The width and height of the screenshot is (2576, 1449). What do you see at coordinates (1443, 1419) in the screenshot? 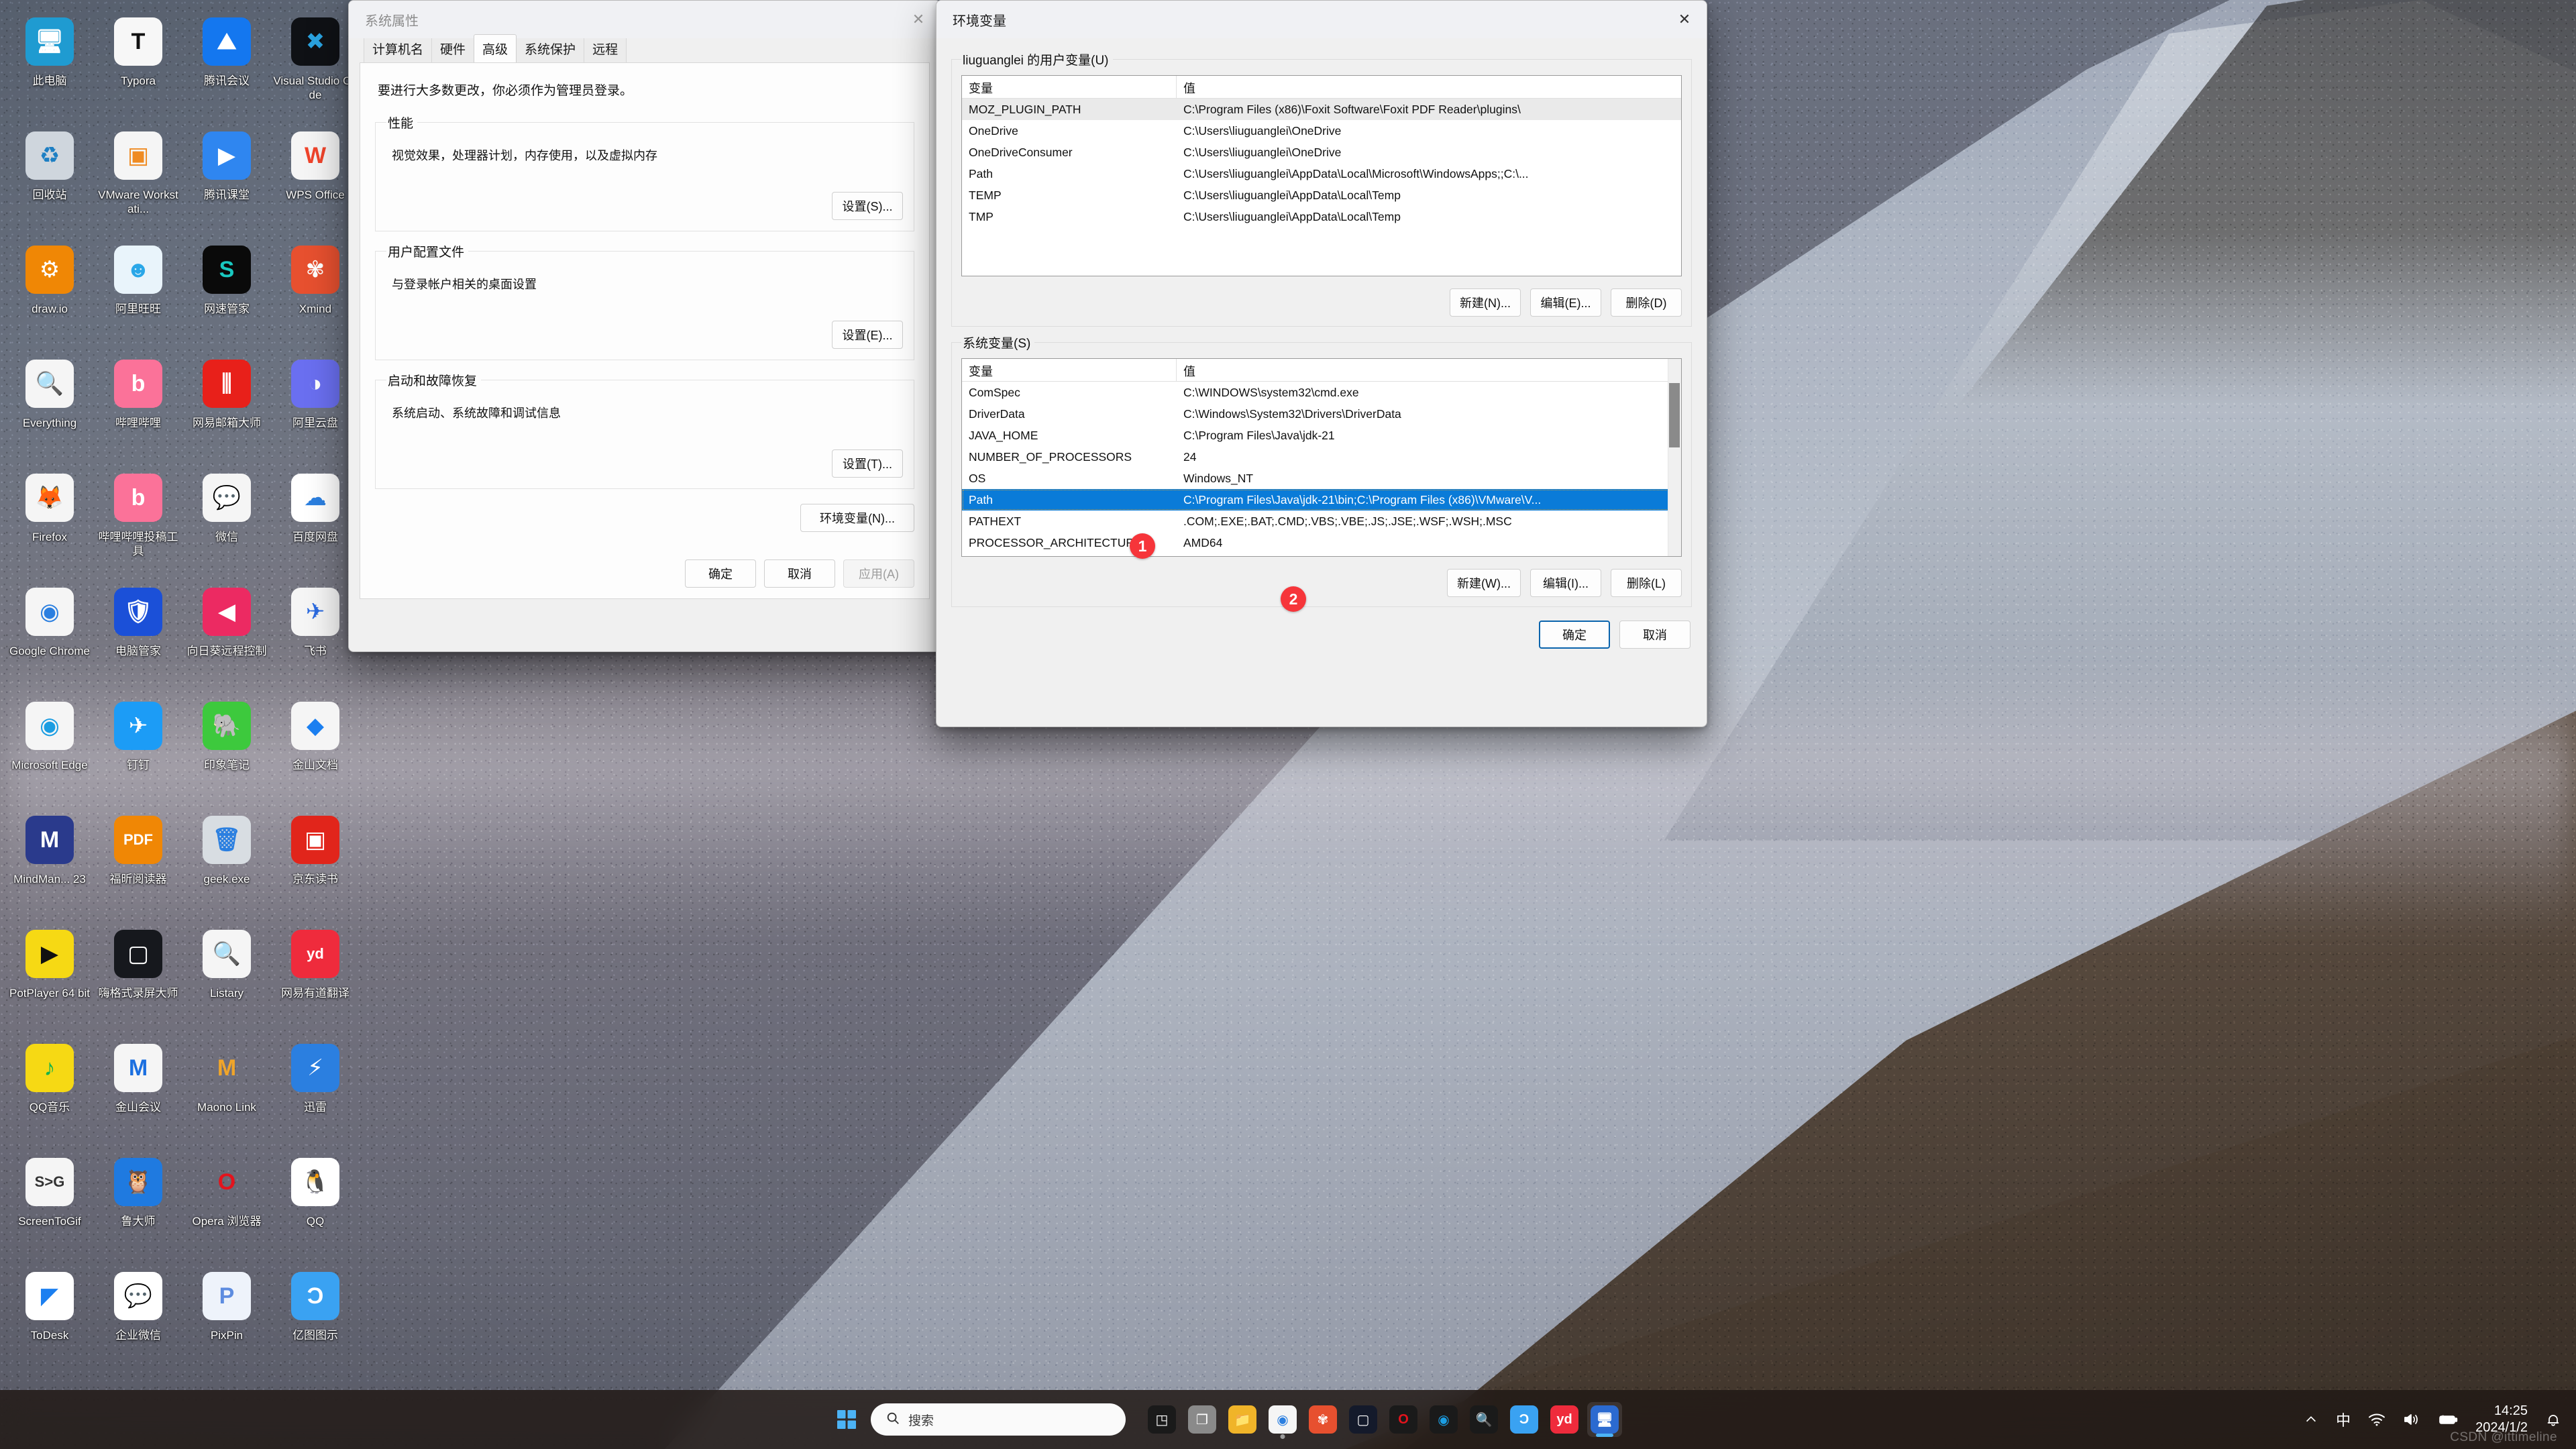
I see `taskbar-app-microsoft-edge: ◉` at bounding box center [1443, 1419].